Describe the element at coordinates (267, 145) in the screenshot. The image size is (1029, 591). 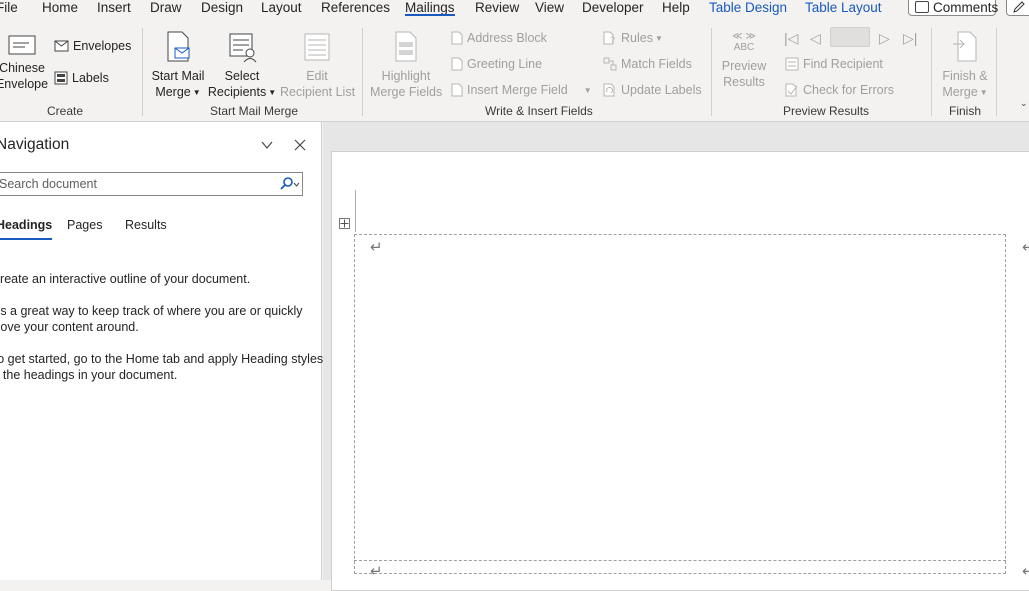
I see `chevron-down-icon` at that location.